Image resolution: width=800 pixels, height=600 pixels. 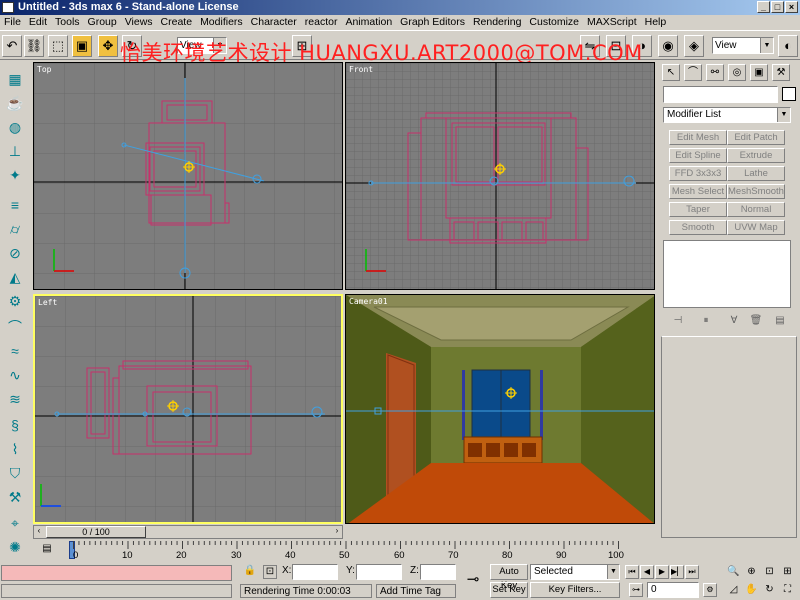 I want to click on select-move-icon: ✥, so click(x=108, y=46).